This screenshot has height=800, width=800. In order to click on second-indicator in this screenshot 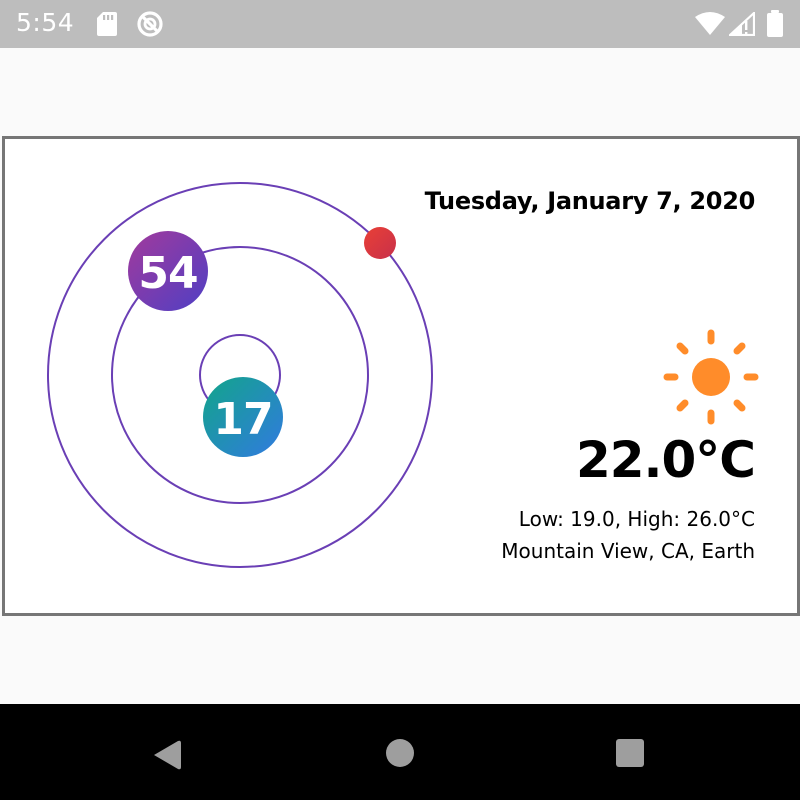, I will do `click(380, 243)`.